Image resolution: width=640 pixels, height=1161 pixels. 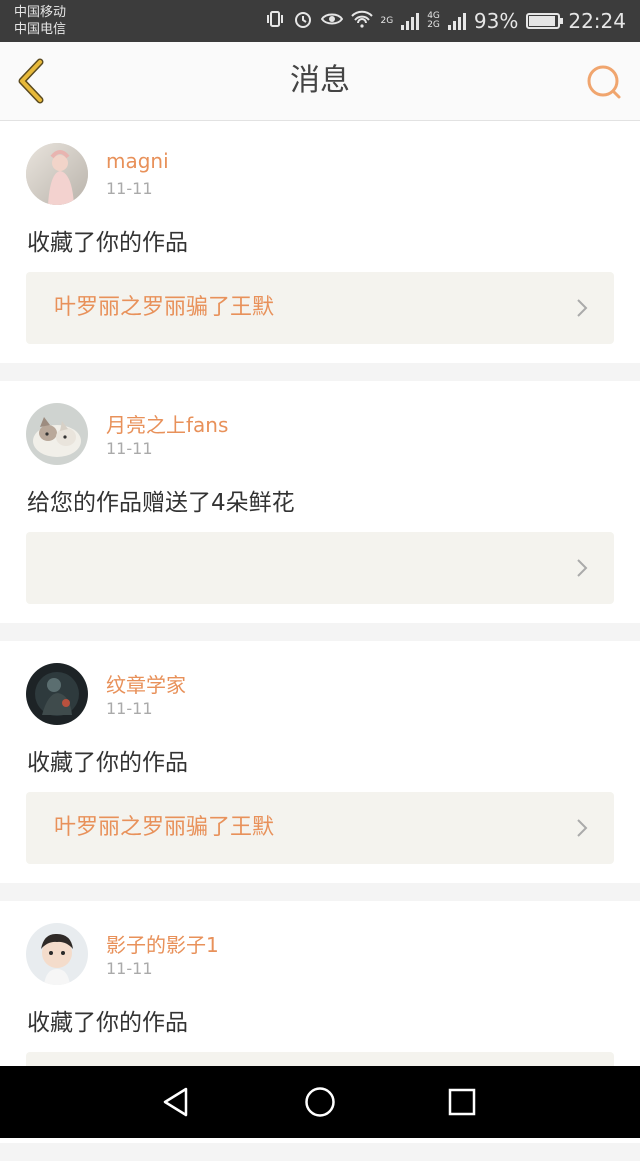 I want to click on nav-recents-button, so click(x=462, y=1102).